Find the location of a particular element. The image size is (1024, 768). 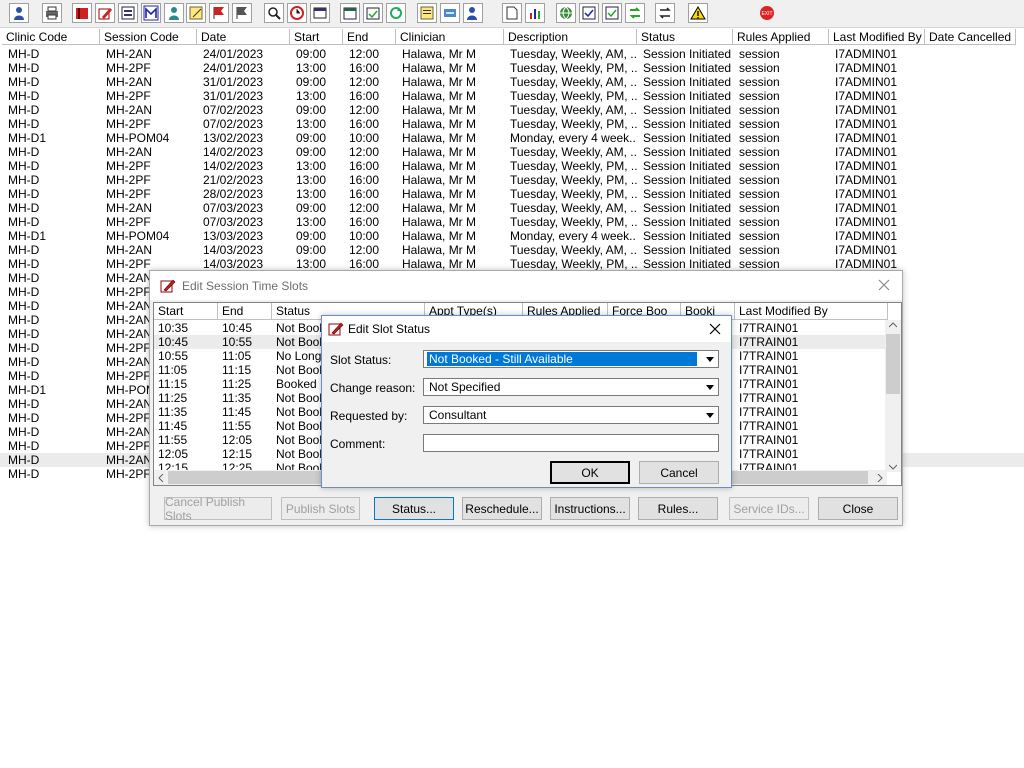

refresh-icon is located at coordinates (396, 13).